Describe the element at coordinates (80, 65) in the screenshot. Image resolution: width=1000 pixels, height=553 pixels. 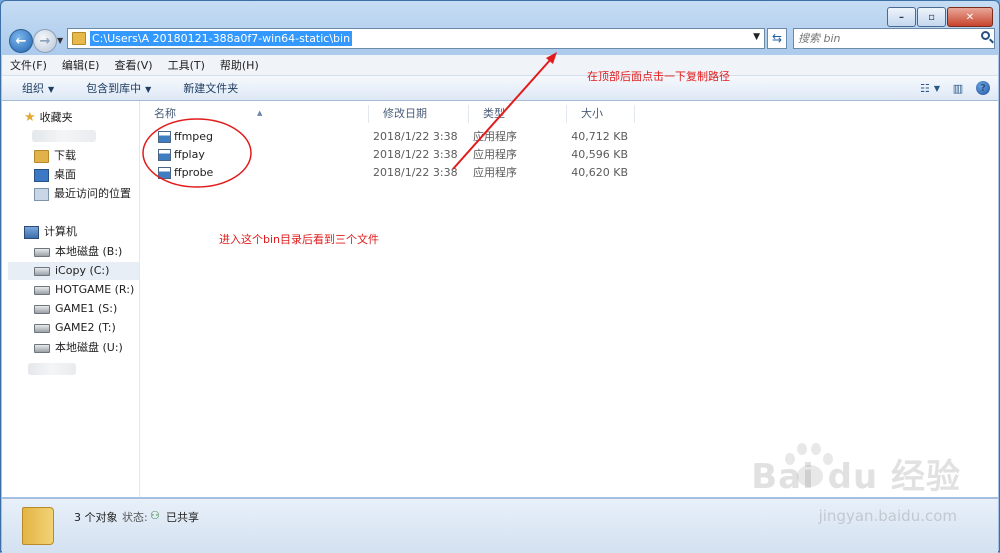
I see `menu-edit: 编辑(E)` at that location.